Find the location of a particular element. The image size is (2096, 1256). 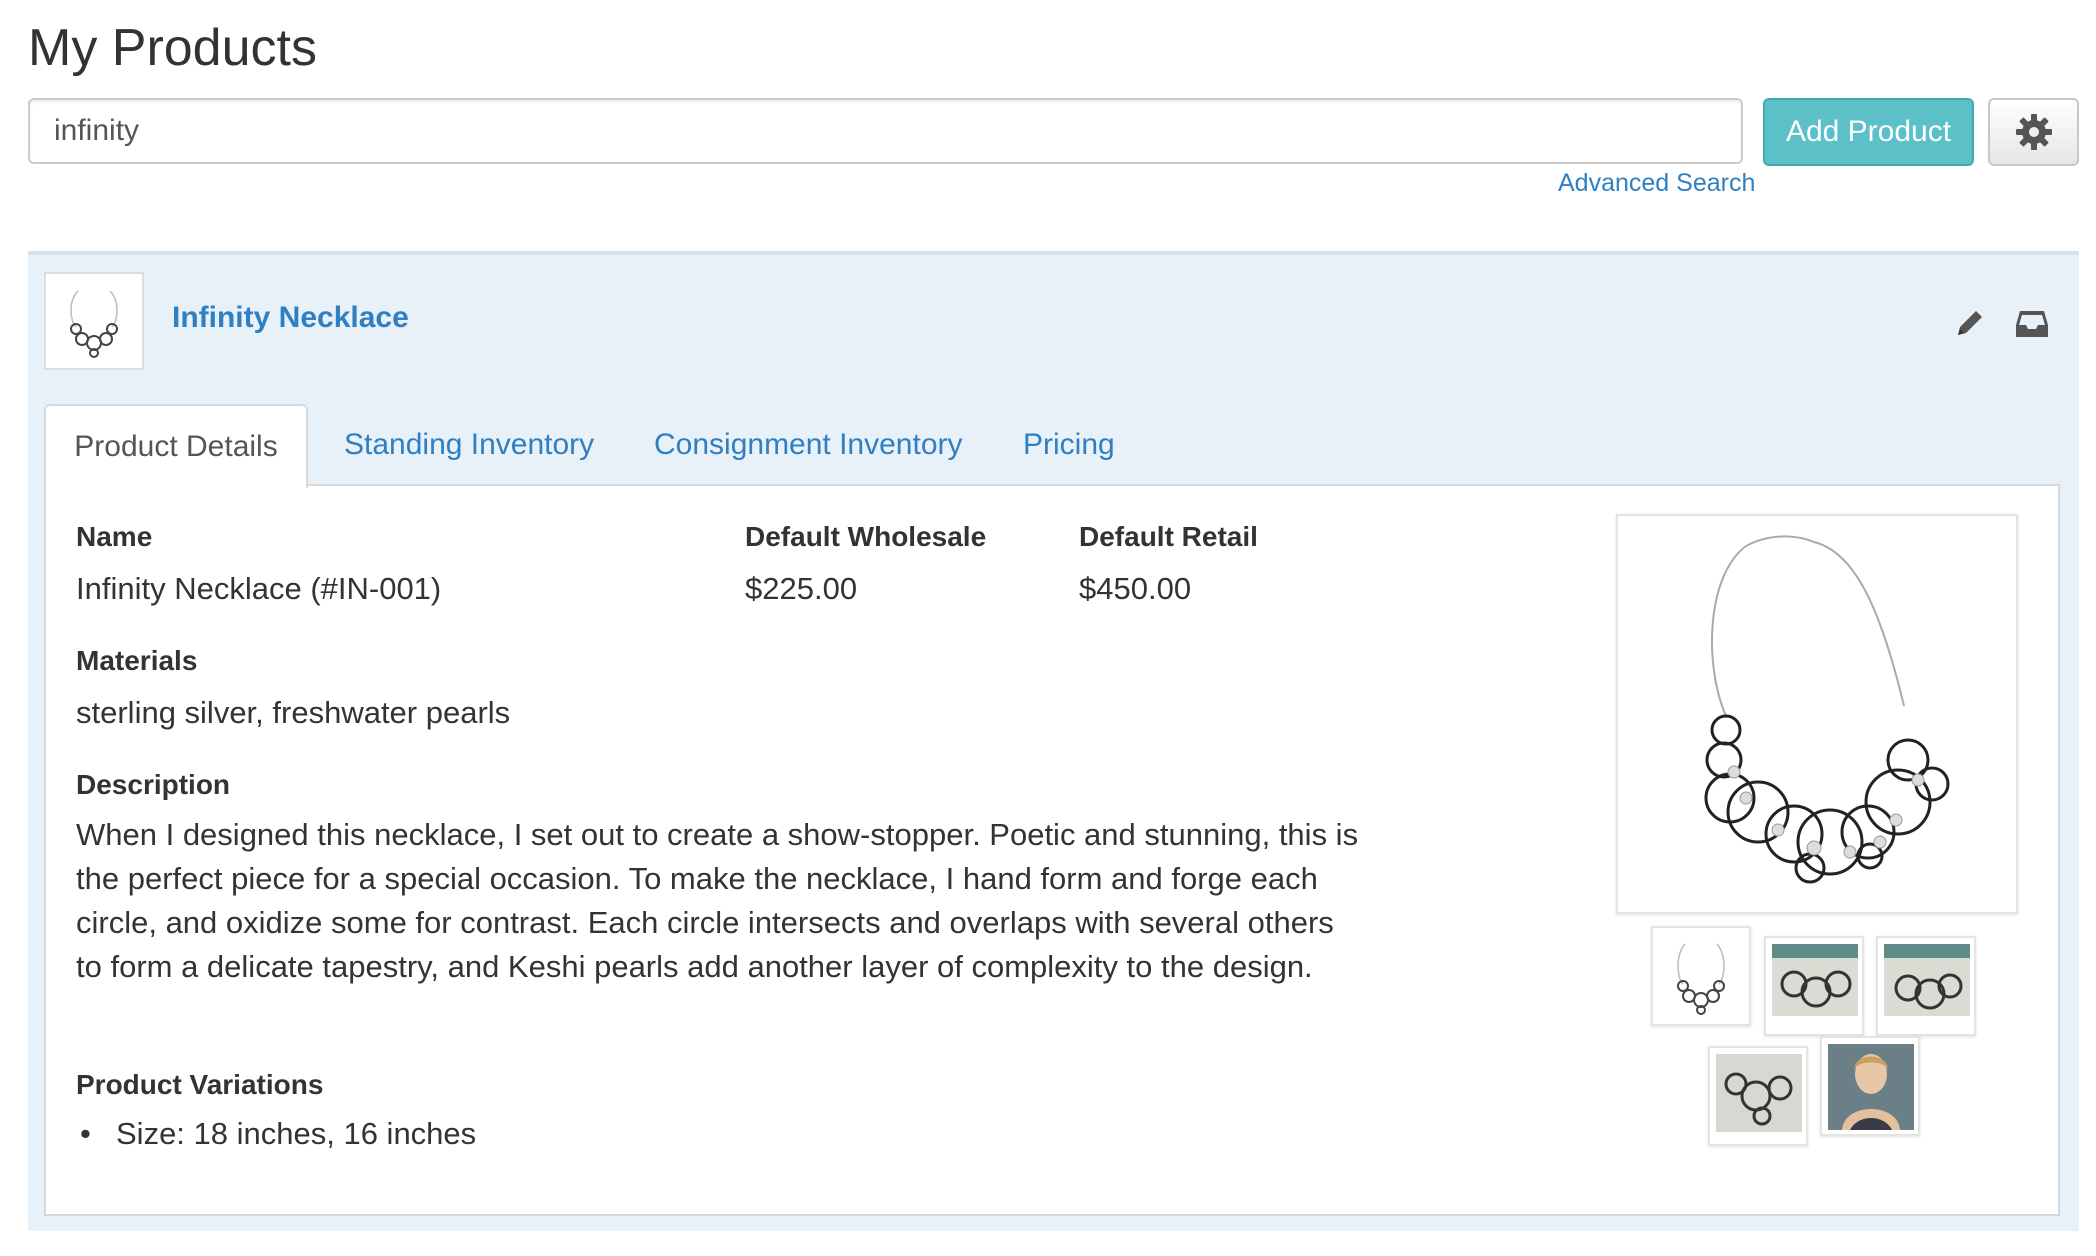

wholesale-value: $225.00 is located at coordinates (801, 588).